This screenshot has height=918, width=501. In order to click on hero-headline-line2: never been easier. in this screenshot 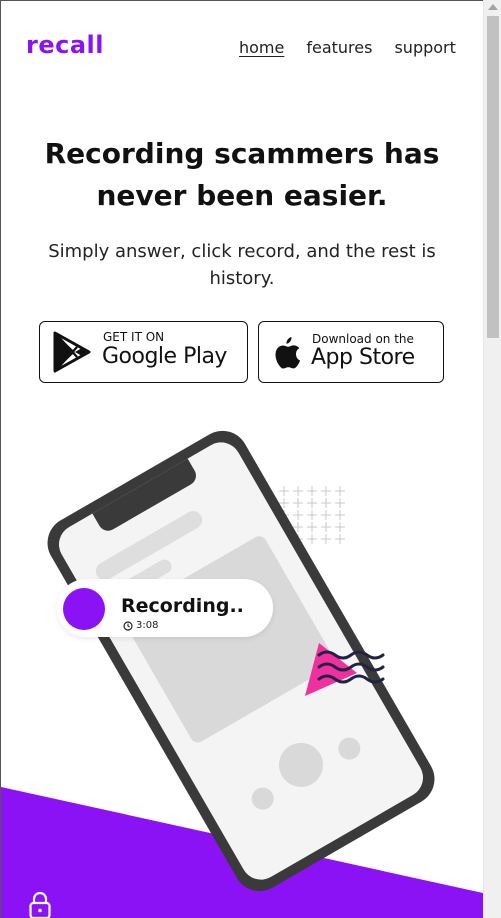, I will do `click(242, 195)`.